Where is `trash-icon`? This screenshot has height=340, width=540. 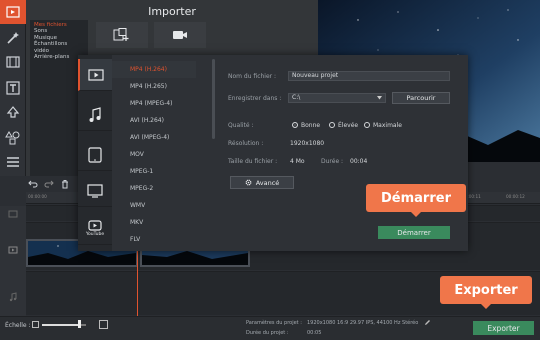
trash-icon is located at coordinates (65, 184).